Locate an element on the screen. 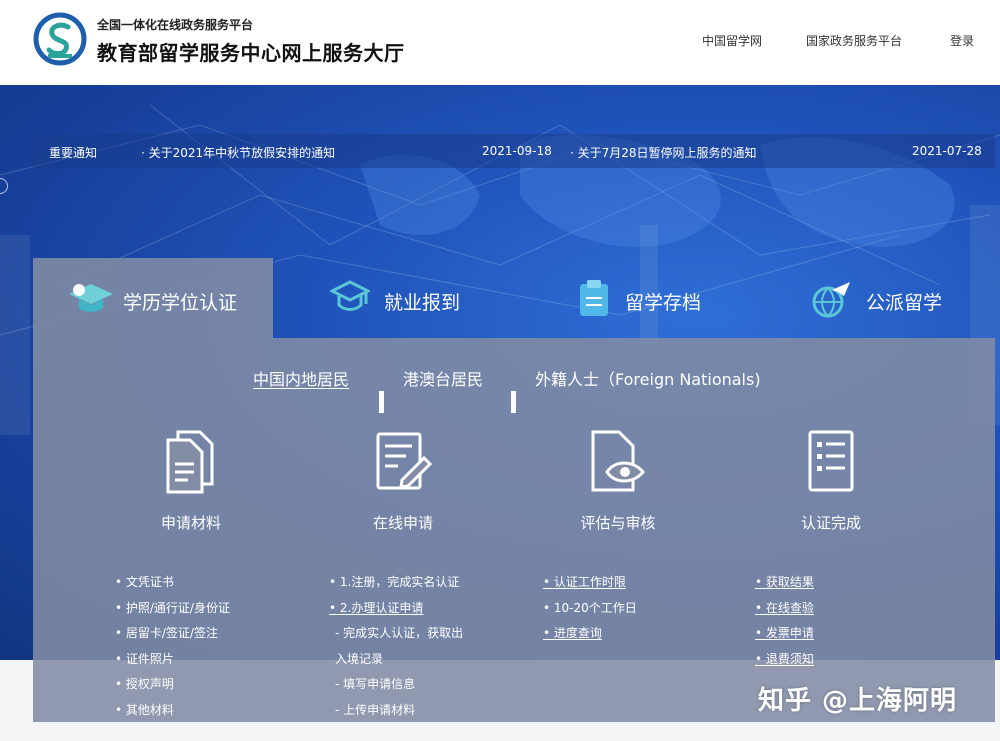 This screenshot has height=741, width=1000. tab-government-sponsored: 公派留学 is located at coordinates (900, 298).